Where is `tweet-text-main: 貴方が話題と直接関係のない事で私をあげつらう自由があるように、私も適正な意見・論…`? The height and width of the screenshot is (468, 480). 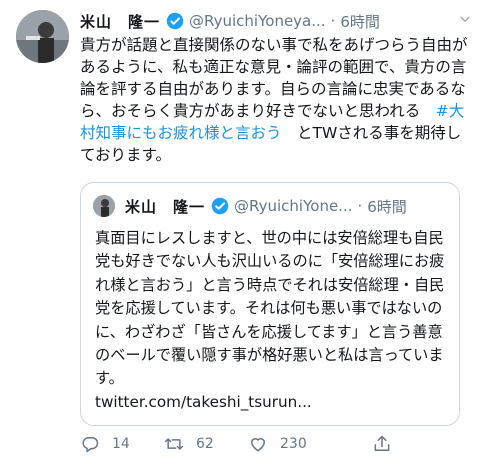 tweet-text-main: 貴方が話題と直接関係のない事で私をあげつらう自由があるように、私も適正な意見・論… is located at coordinates (274, 78).